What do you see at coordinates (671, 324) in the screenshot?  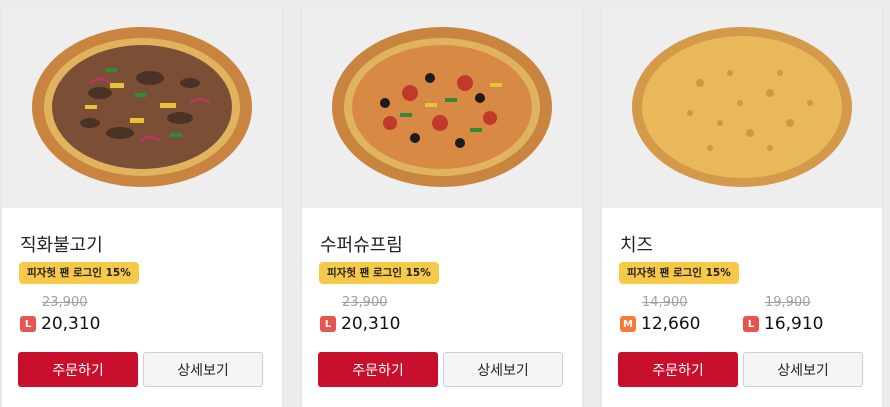 I see `sale-price: 12,660` at bounding box center [671, 324].